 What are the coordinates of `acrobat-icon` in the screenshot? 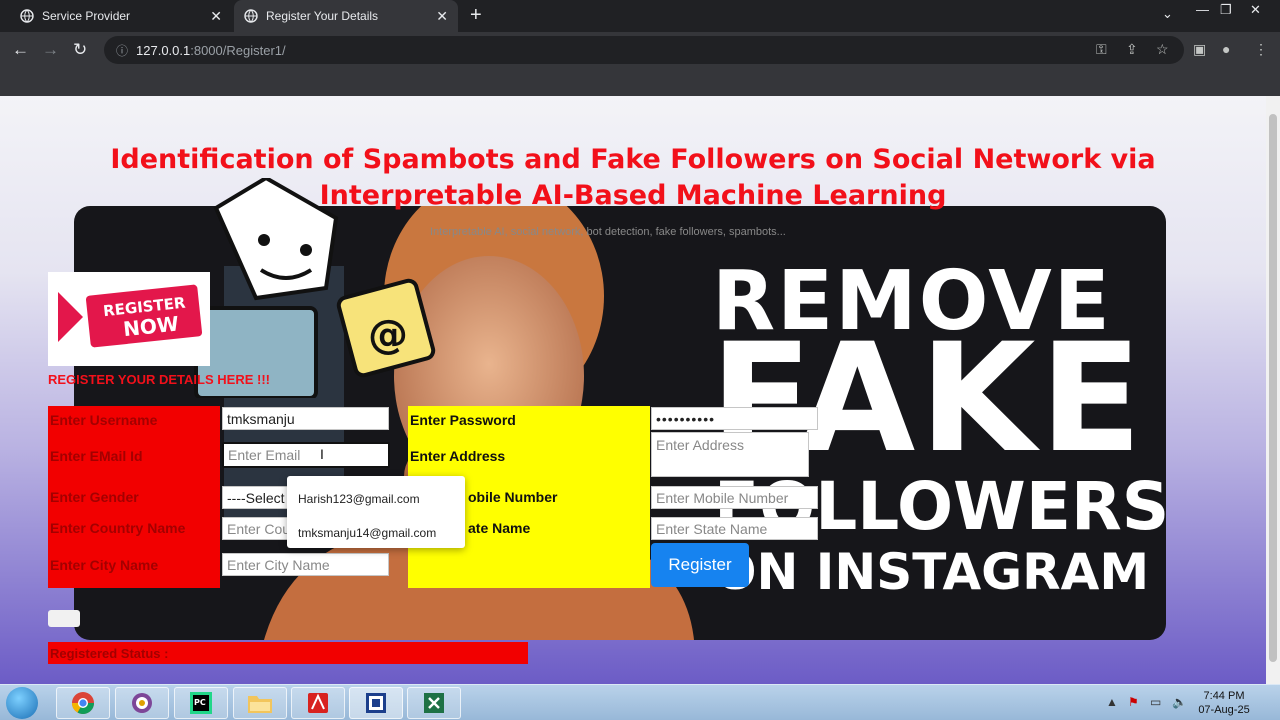 It's located at (318, 703).